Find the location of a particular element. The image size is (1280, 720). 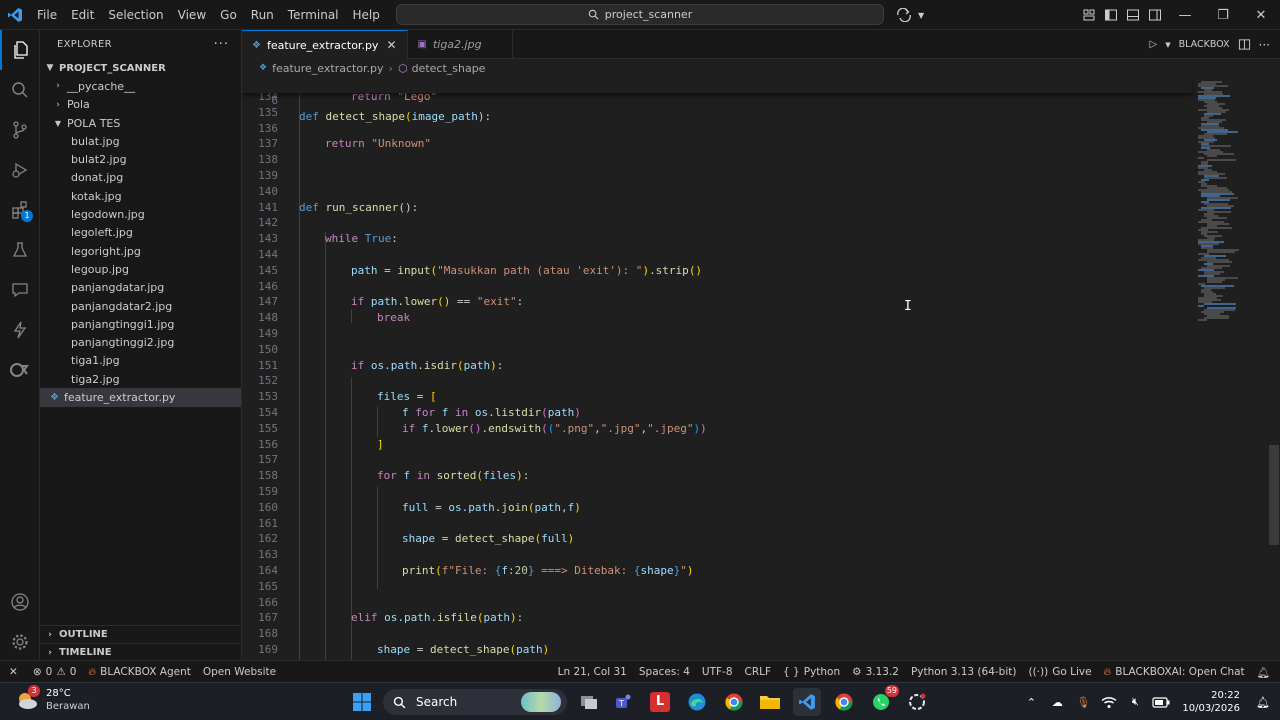

outline-section: › OUTLINE is located at coordinates (141, 634).